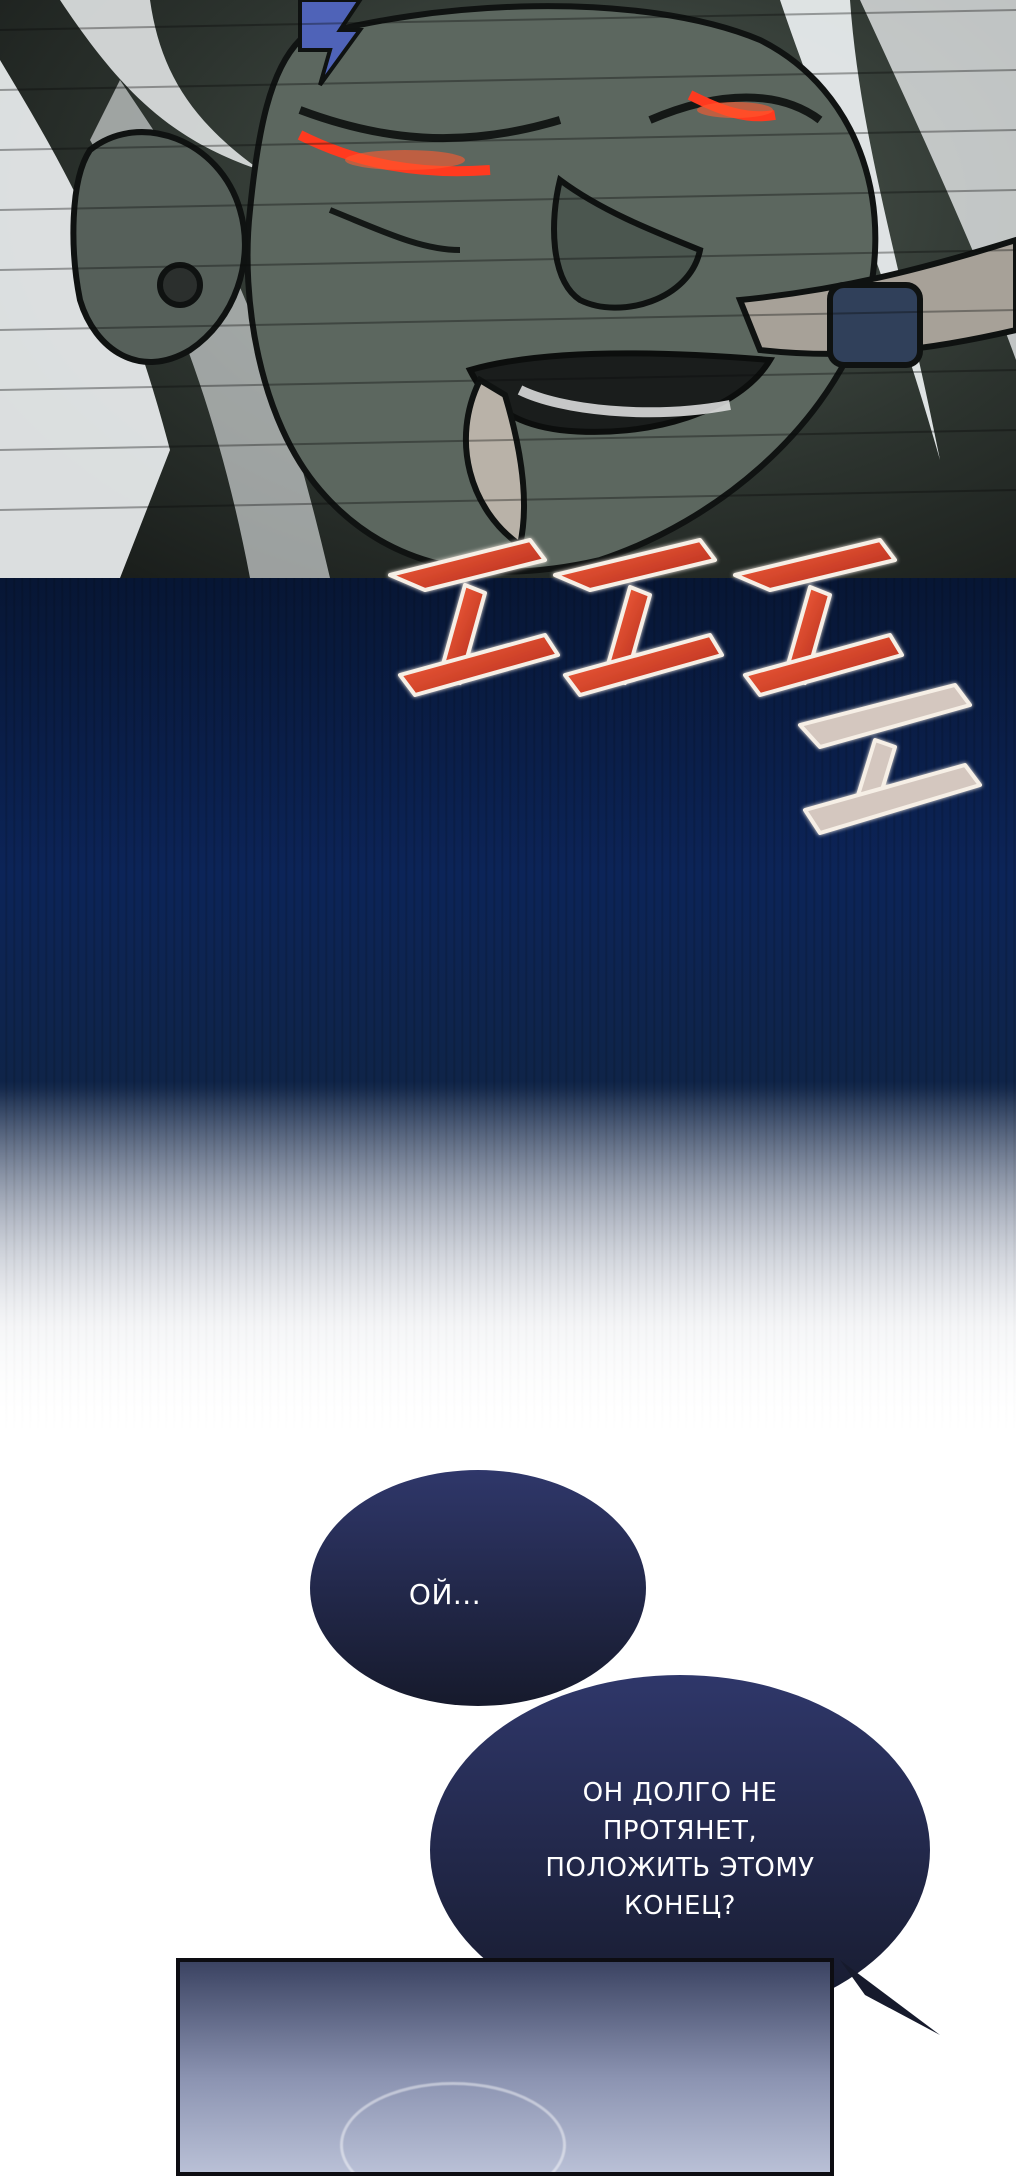 The image size is (1016, 2176). What do you see at coordinates (453, 2127) in the screenshot?
I see `mist-swirl` at bounding box center [453, 2127].